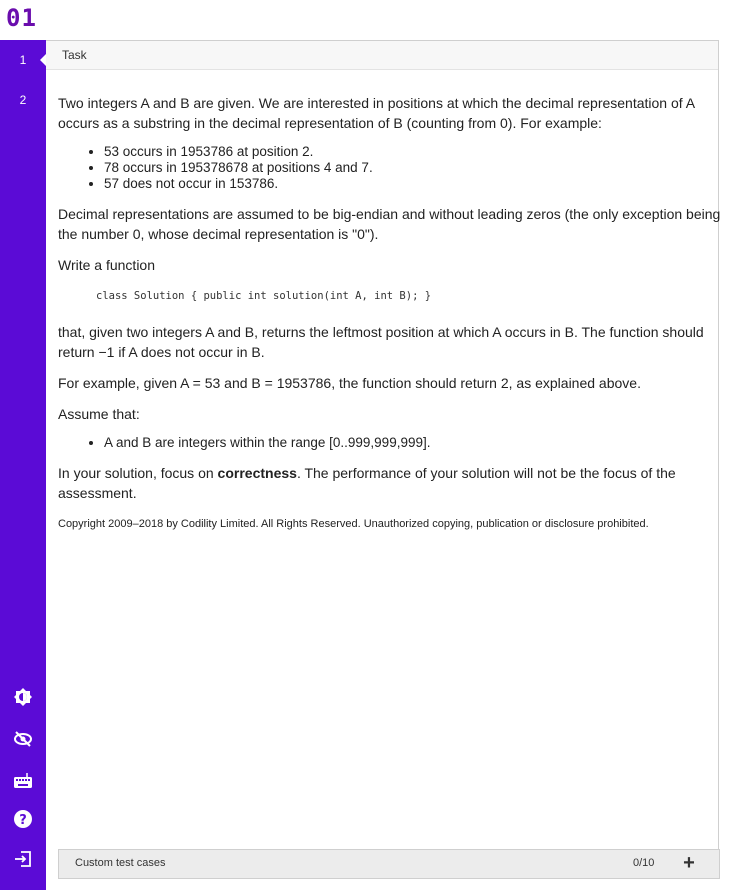 The image size is (731, 890). Describe the element at coordinates (107, 265) in the screenshot. I see `write-function-label: Write a function` at that location.